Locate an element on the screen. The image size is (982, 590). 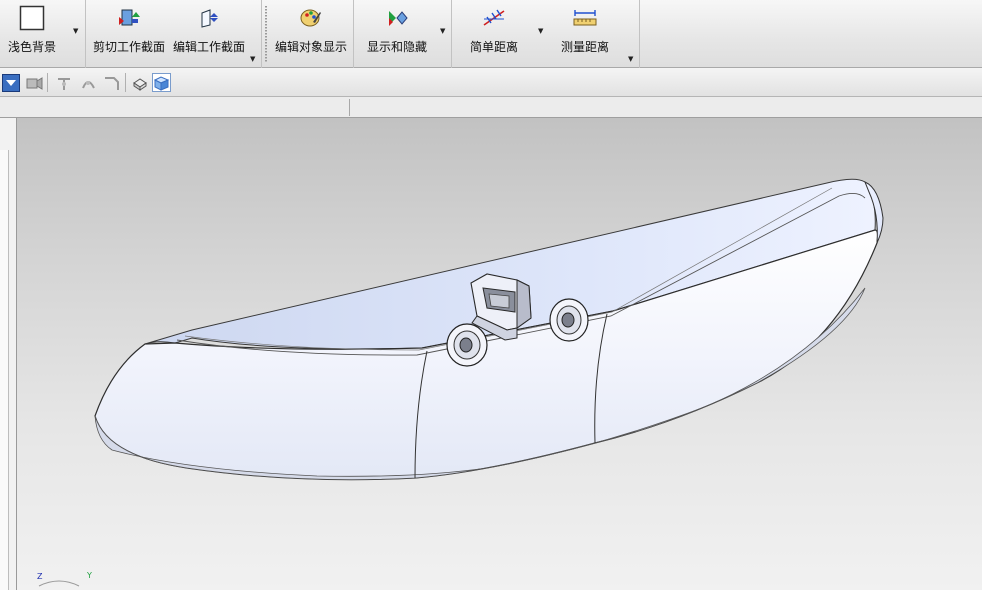
snap-edge-icon is located at coordinates (111, 83).